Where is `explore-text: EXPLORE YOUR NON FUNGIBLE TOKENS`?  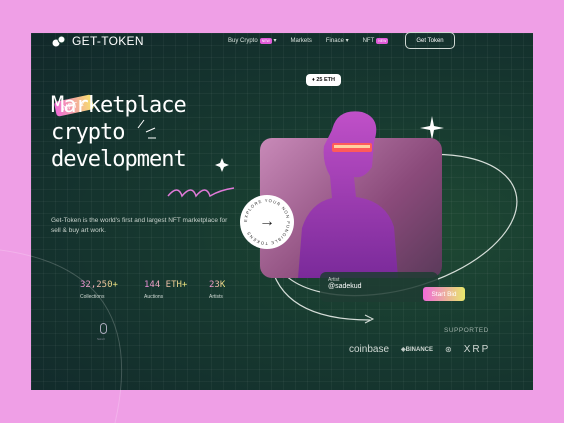 explore-text: EXPLORE YOUR NON FUNGIBLE TOKENS is located at coordinates (266, 222).